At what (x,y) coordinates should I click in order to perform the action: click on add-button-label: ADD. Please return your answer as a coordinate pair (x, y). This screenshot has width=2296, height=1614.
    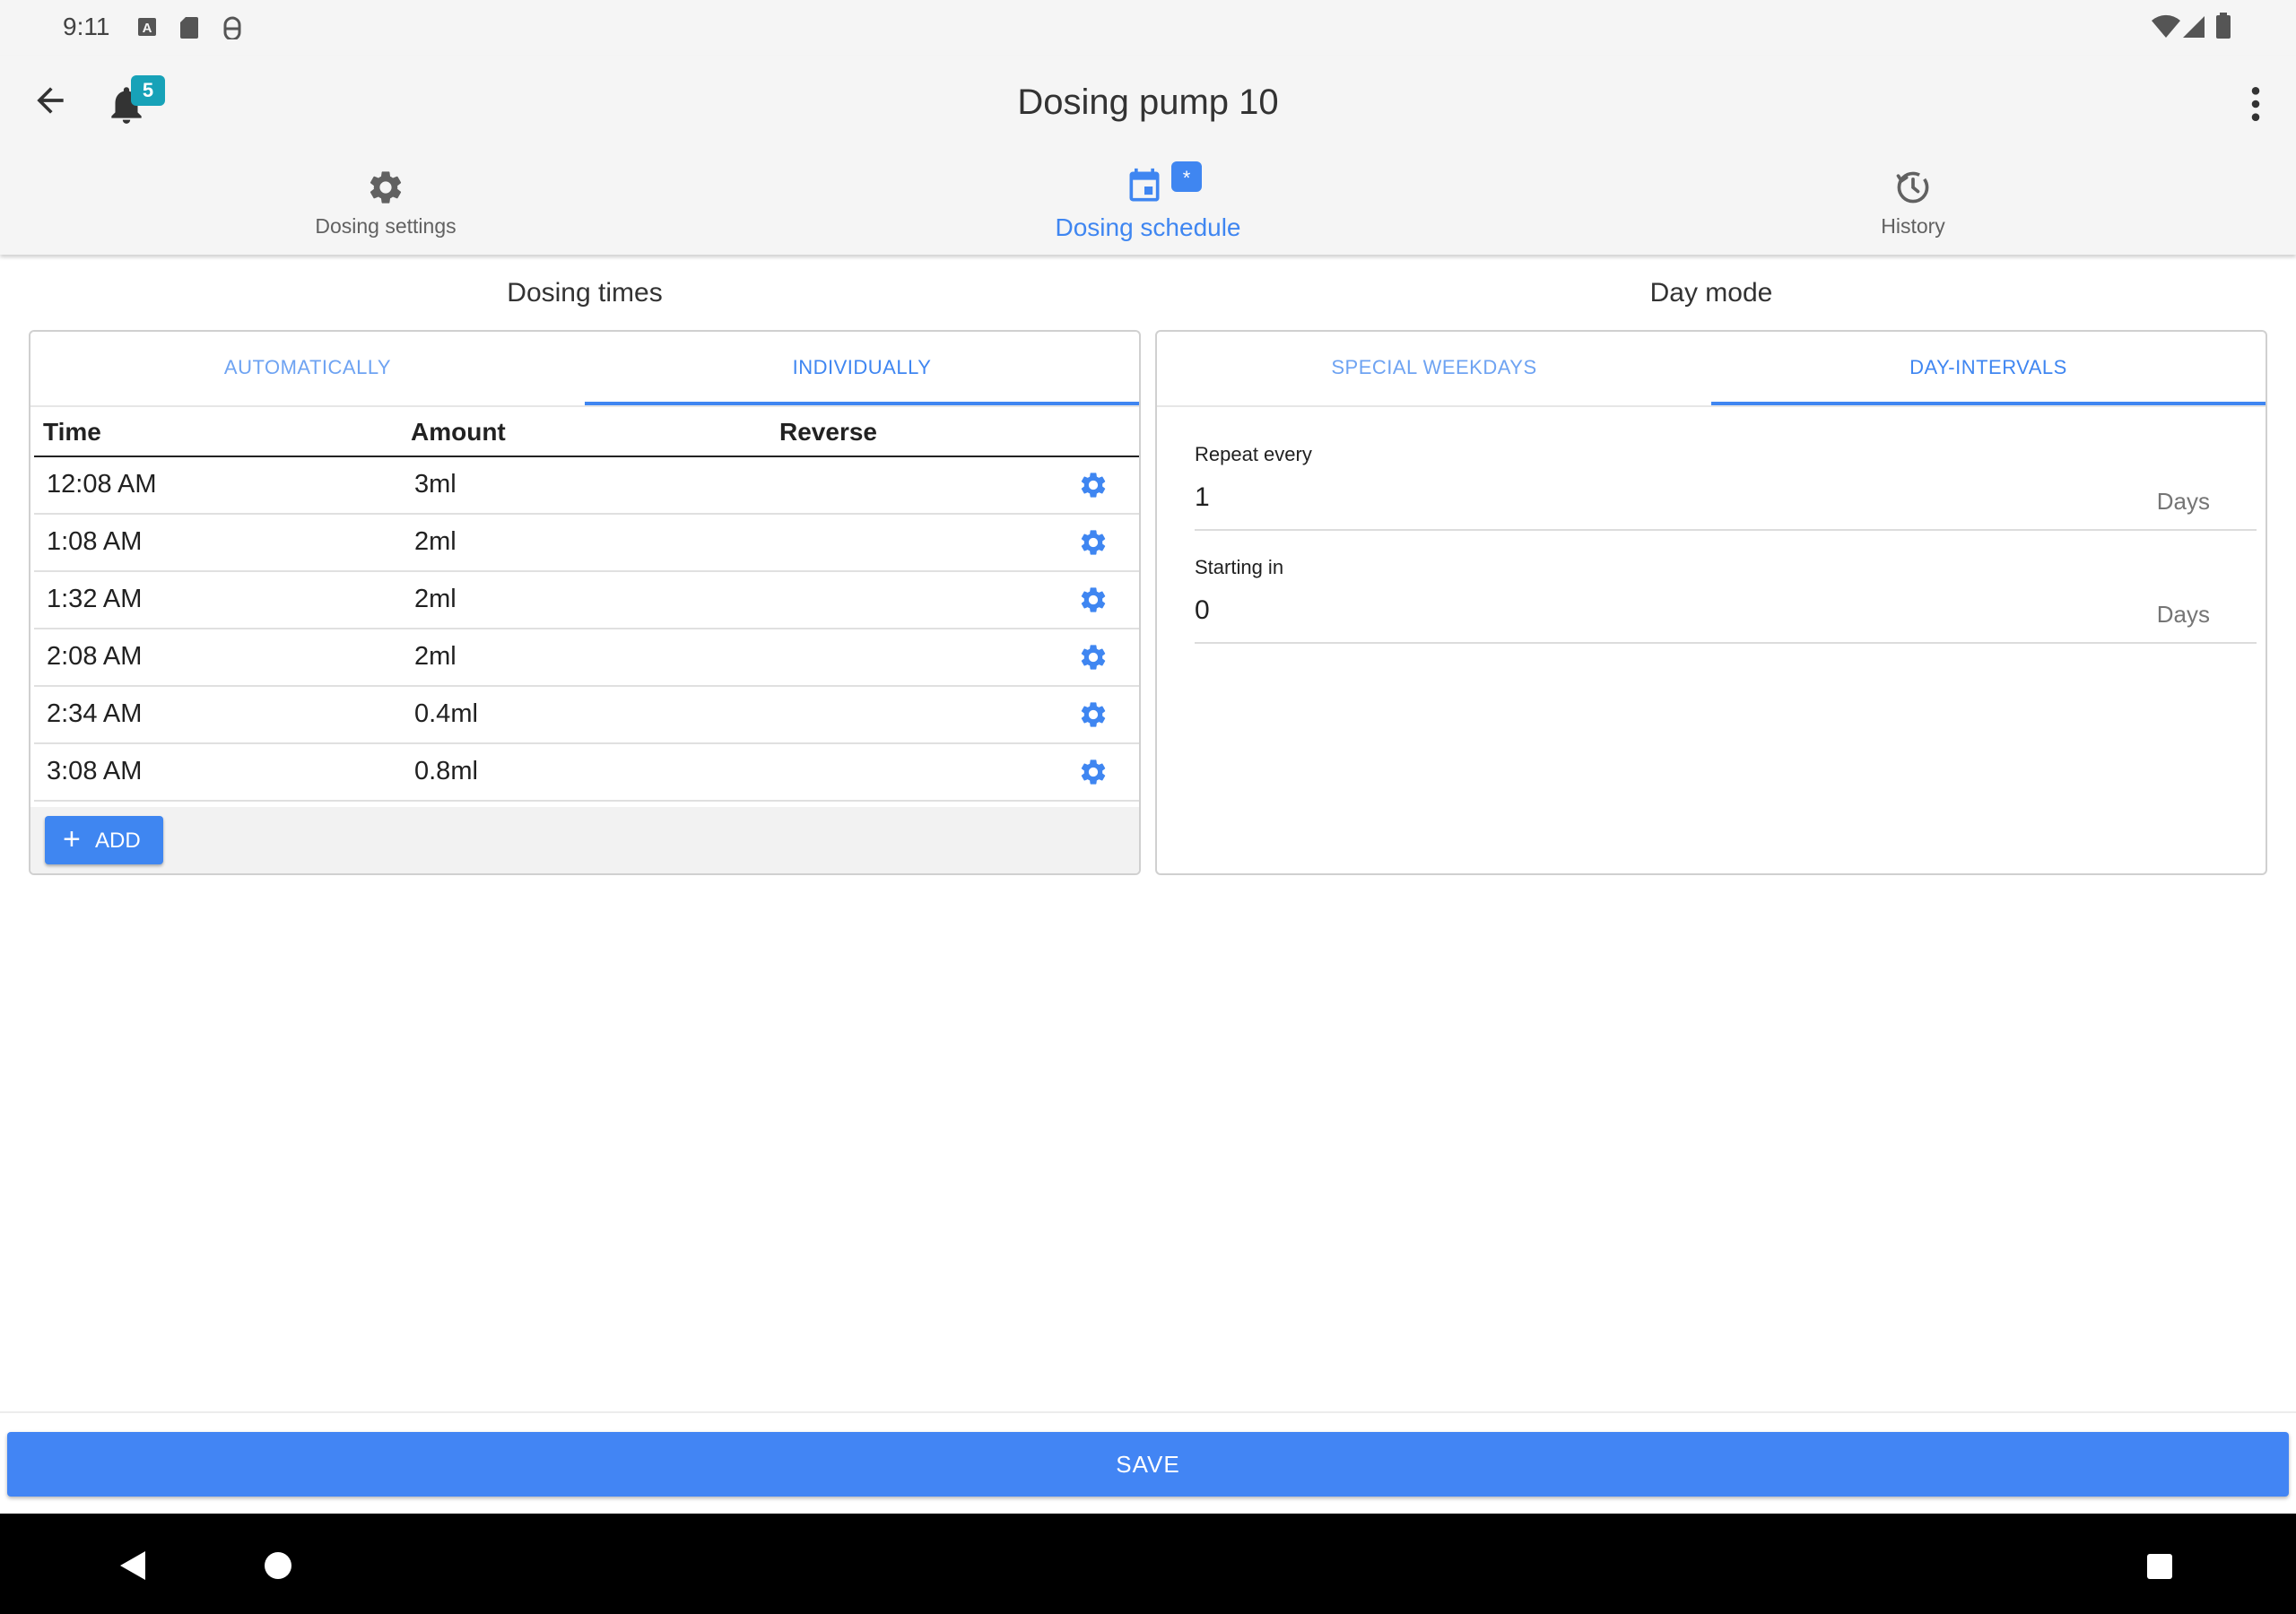
    Looking at the image, I should click on (118, 841).